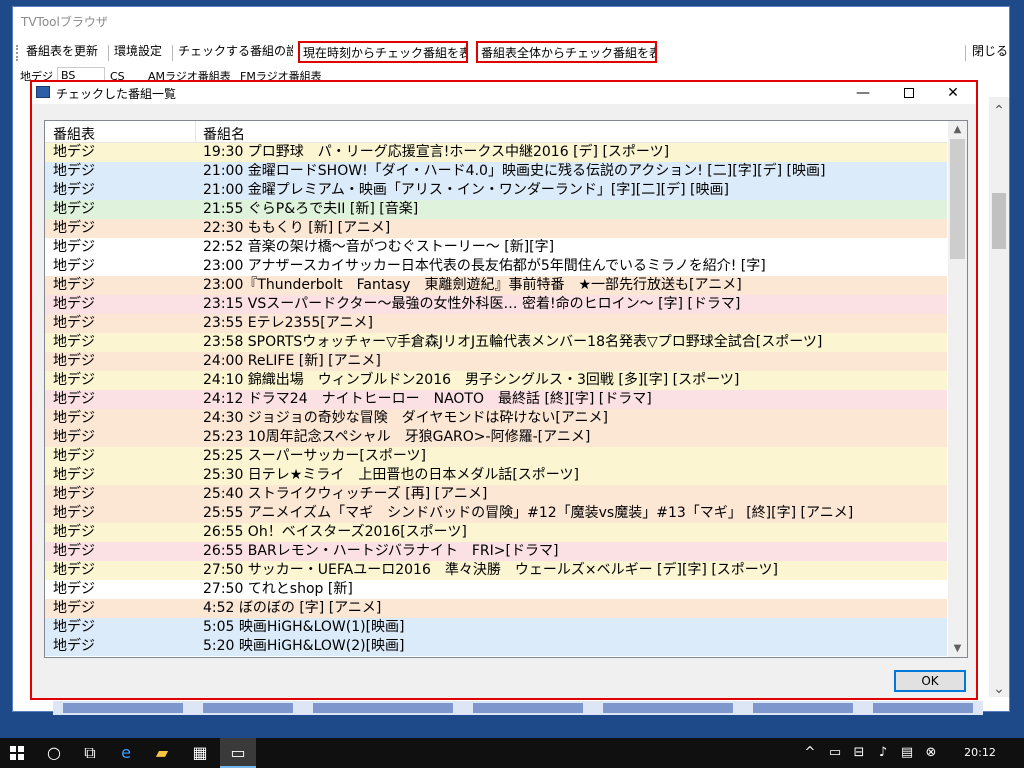  Describe the element at coordinates (200, 753) in the screenshot. I see `store-icon: ▦` at that location.